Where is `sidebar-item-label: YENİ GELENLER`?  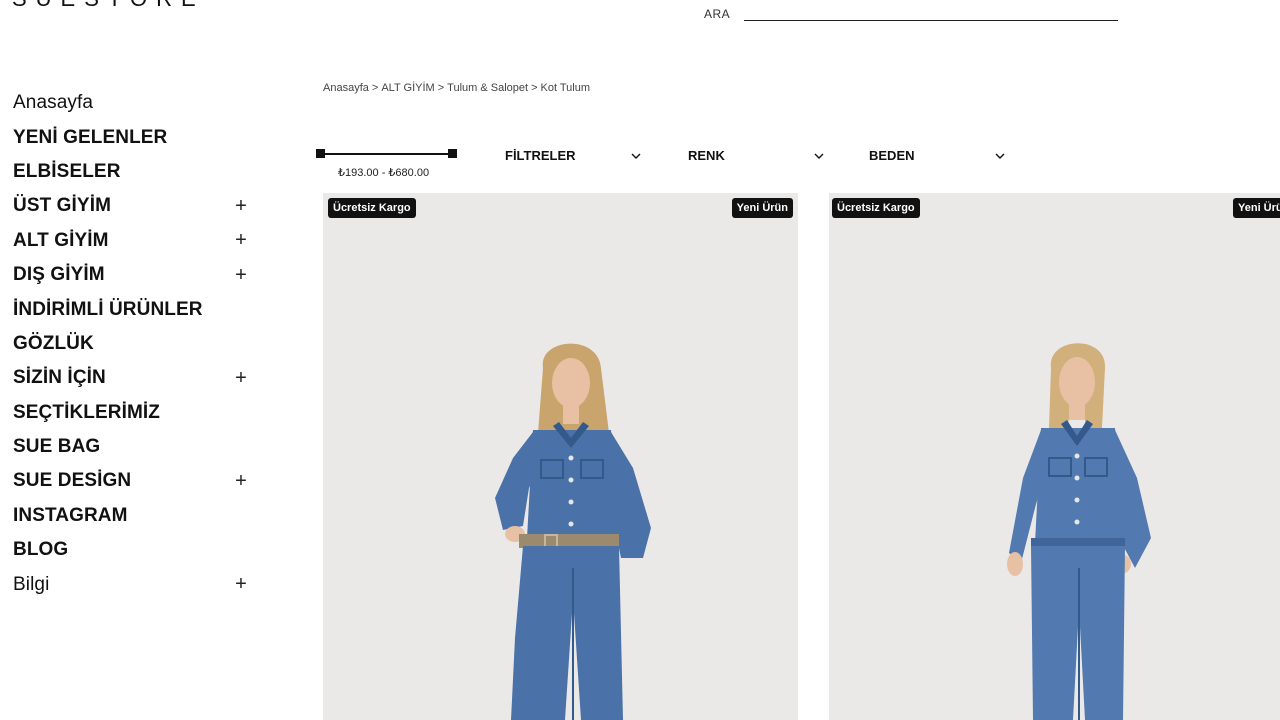 sidebar-item-label: YENİ GELENLER is located at coordinates (90, 137).